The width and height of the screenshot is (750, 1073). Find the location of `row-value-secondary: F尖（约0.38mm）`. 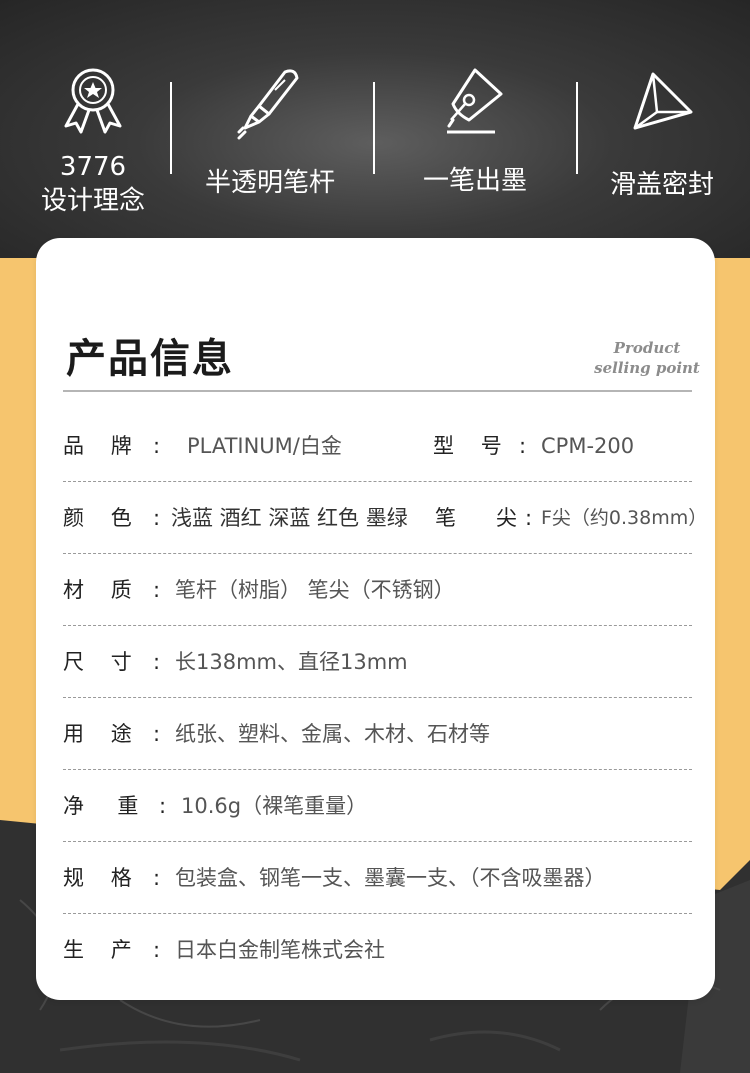

row-value-secondary: F尖（约0.38mm） is located at coordinates (624, 518).